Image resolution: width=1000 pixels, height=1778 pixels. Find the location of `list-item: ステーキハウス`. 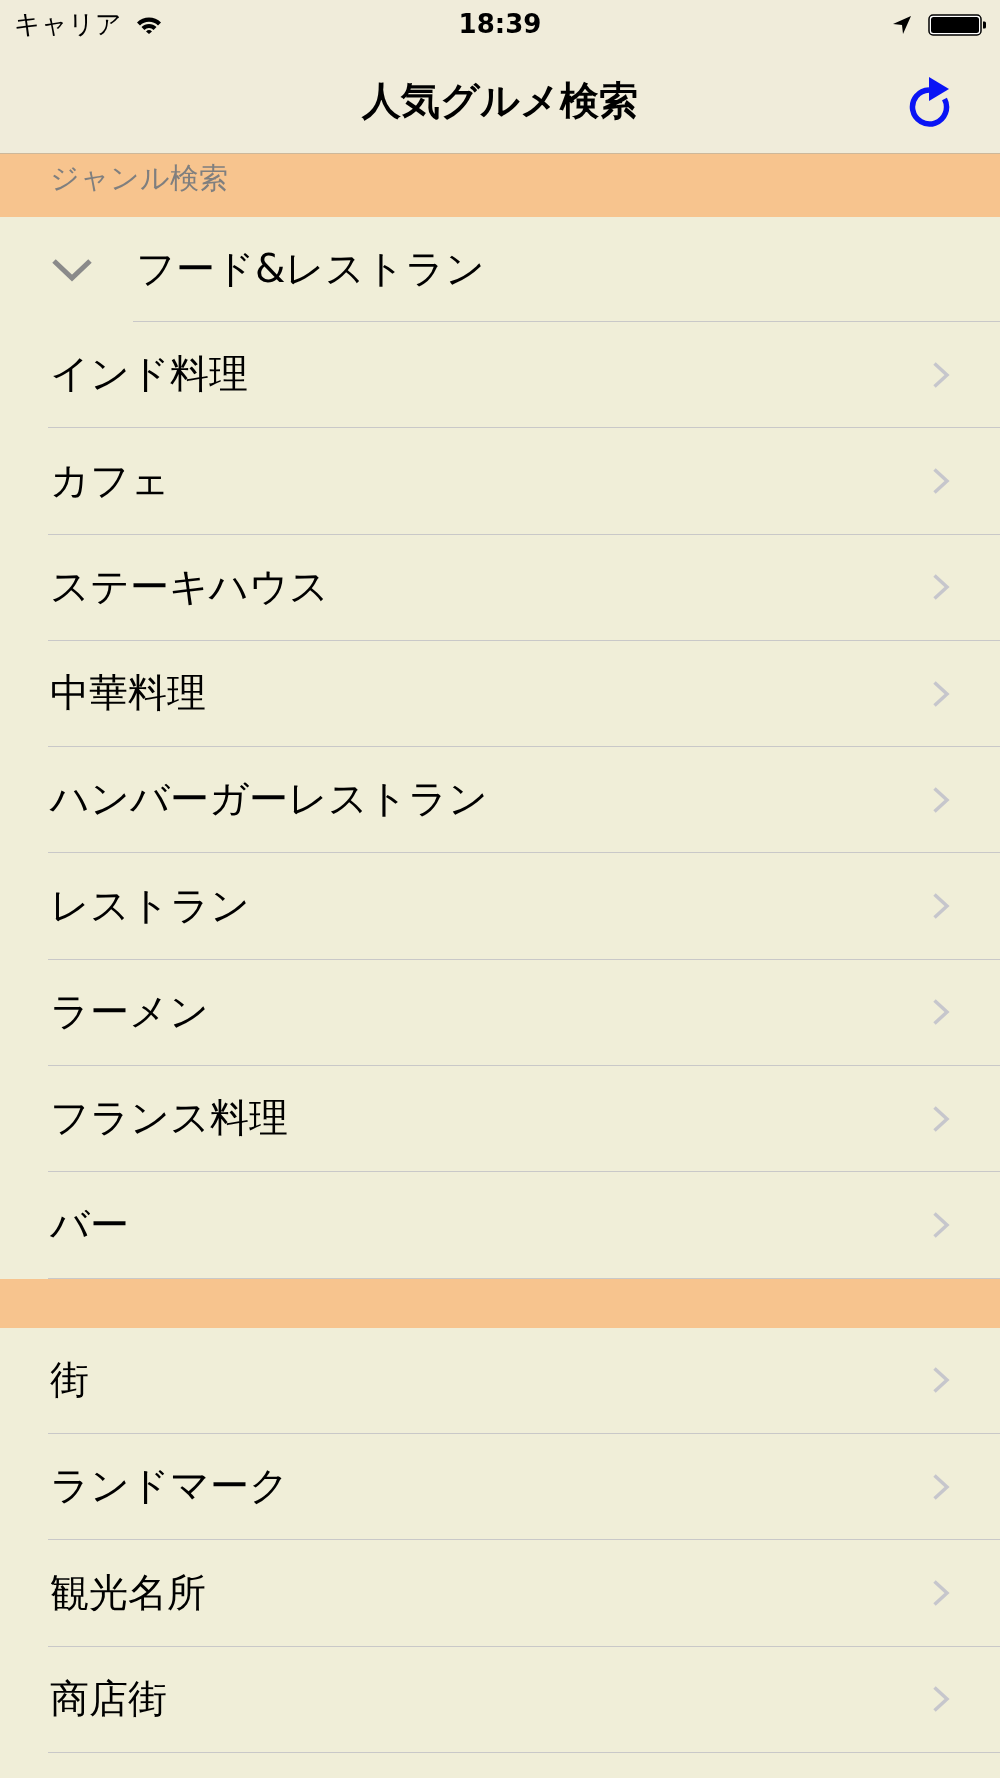

list-item: ステーキハウス is located at coordinates (524, 587).